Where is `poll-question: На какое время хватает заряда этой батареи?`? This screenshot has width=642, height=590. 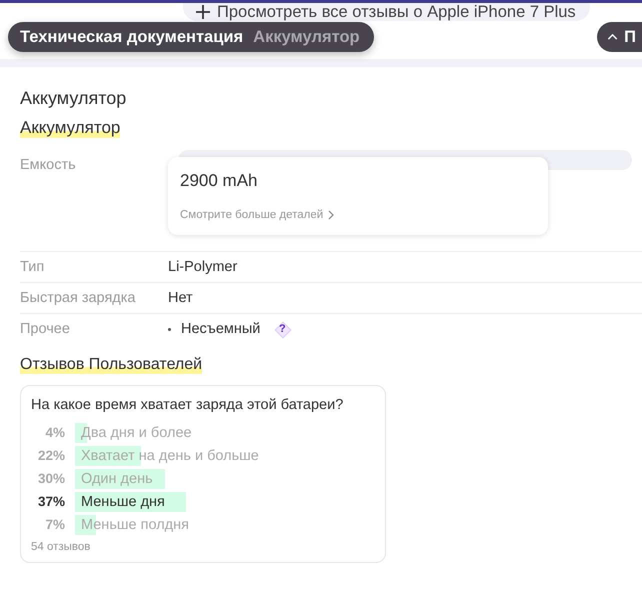 poll-question: На какое время хватает заряда этой батареи? is located at coordinates (187, 405).